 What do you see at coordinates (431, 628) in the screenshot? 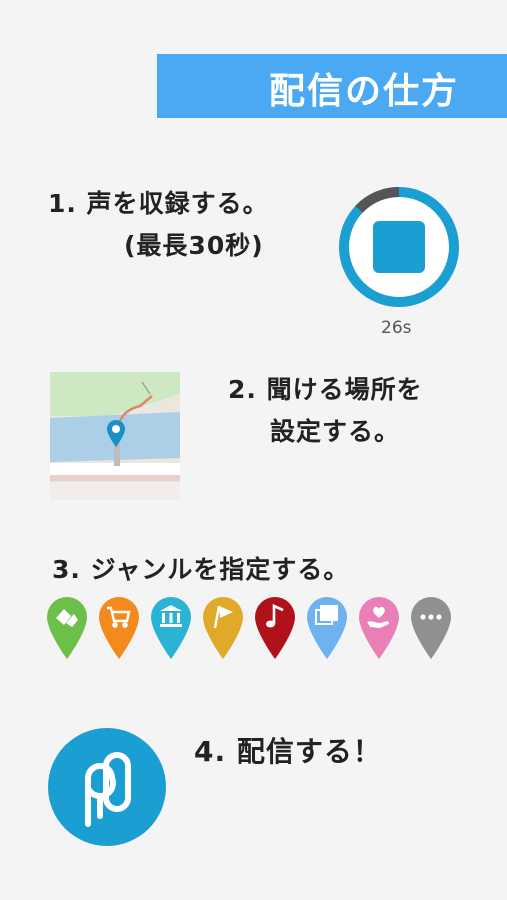
I see `genre-pin-more` at bounding box center [431, 628].